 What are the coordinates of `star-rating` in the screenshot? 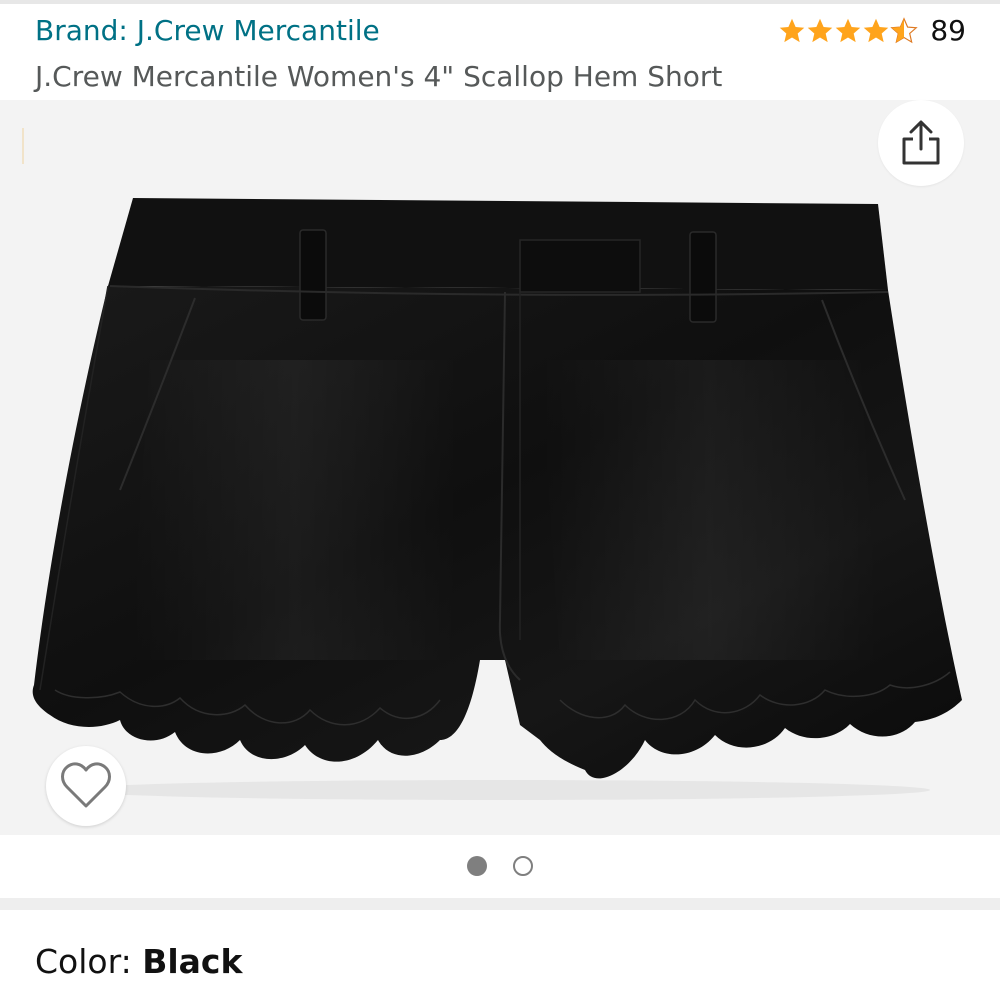 It's located at (848, 30).